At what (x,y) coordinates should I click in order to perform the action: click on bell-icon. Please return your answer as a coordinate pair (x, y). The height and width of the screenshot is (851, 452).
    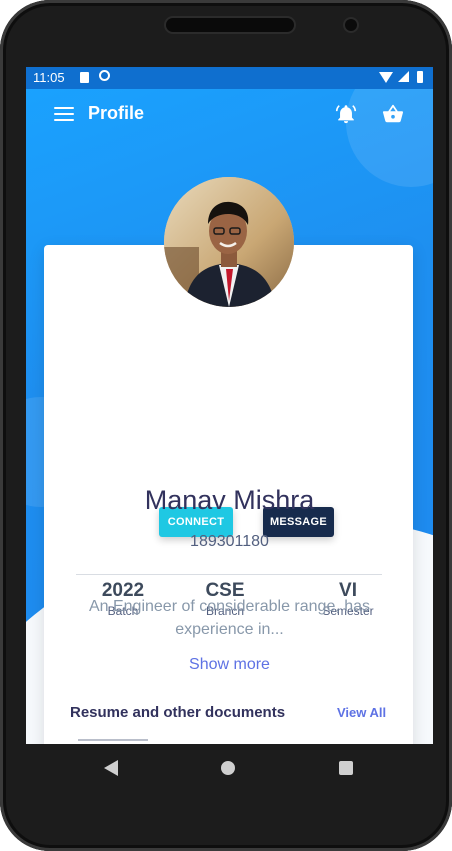
    Looking at the image, I should click on (346, 114).